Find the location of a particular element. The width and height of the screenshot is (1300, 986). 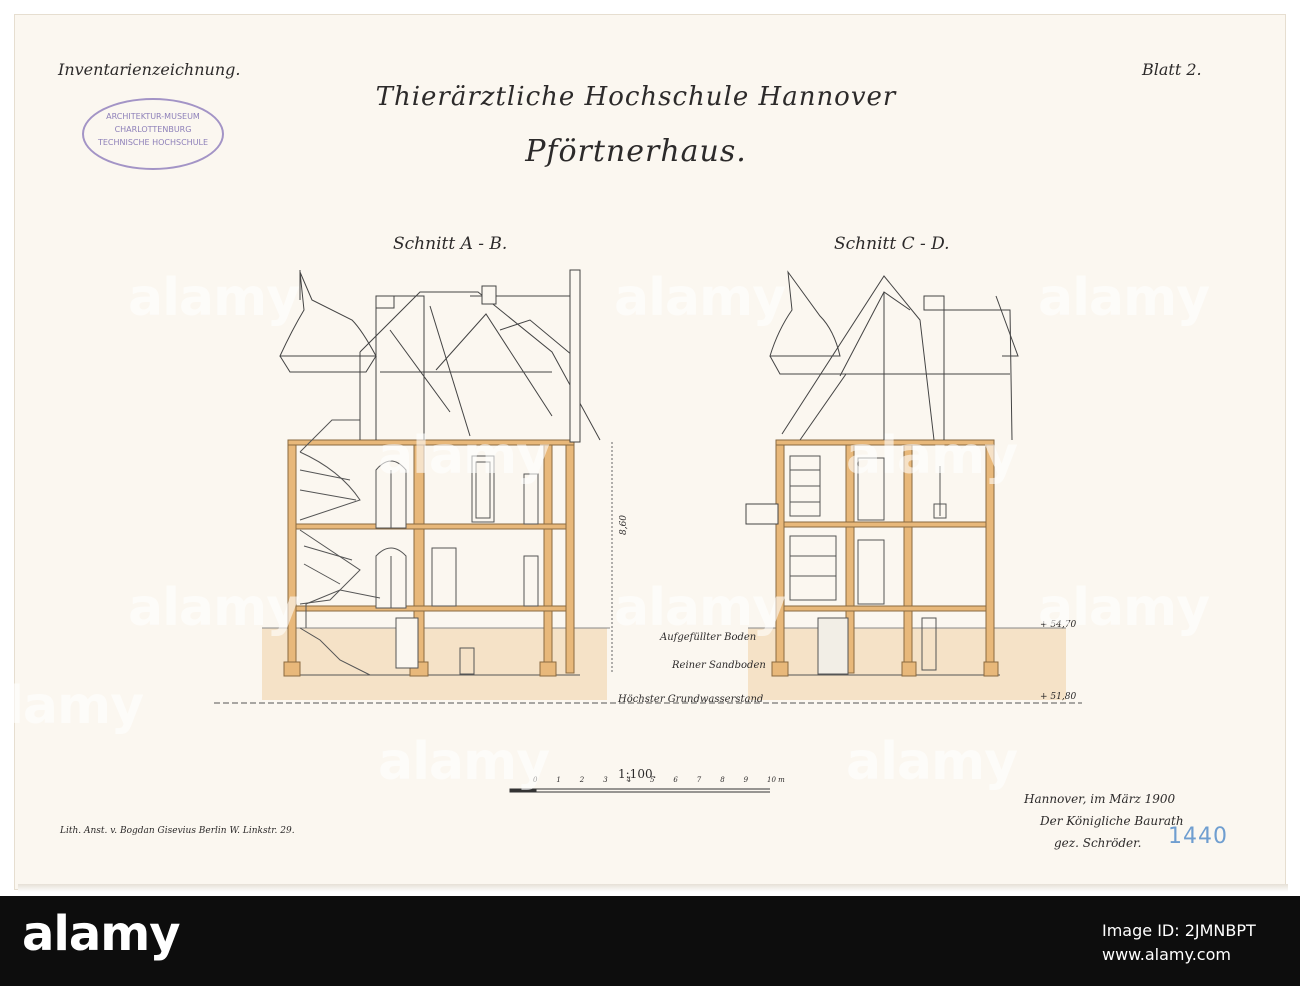

site-url: www.alamy.com is located at coordinates (1166, 954).